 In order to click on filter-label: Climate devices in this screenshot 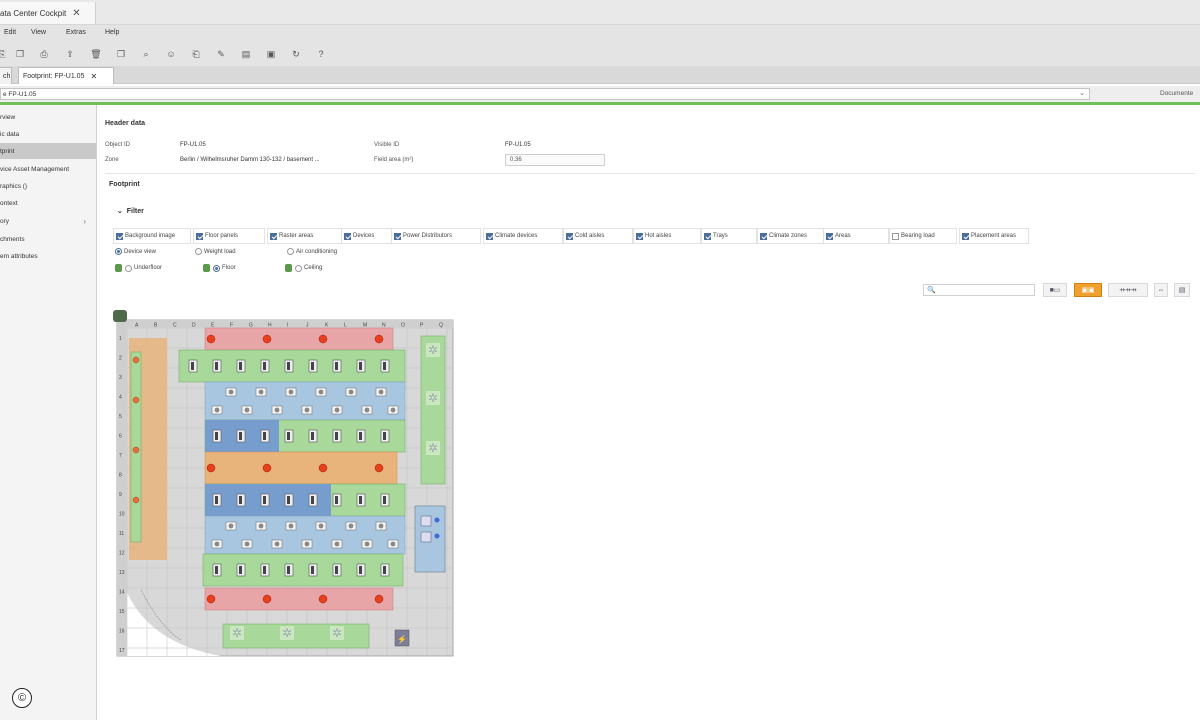, I will do `click(516, 236)`.